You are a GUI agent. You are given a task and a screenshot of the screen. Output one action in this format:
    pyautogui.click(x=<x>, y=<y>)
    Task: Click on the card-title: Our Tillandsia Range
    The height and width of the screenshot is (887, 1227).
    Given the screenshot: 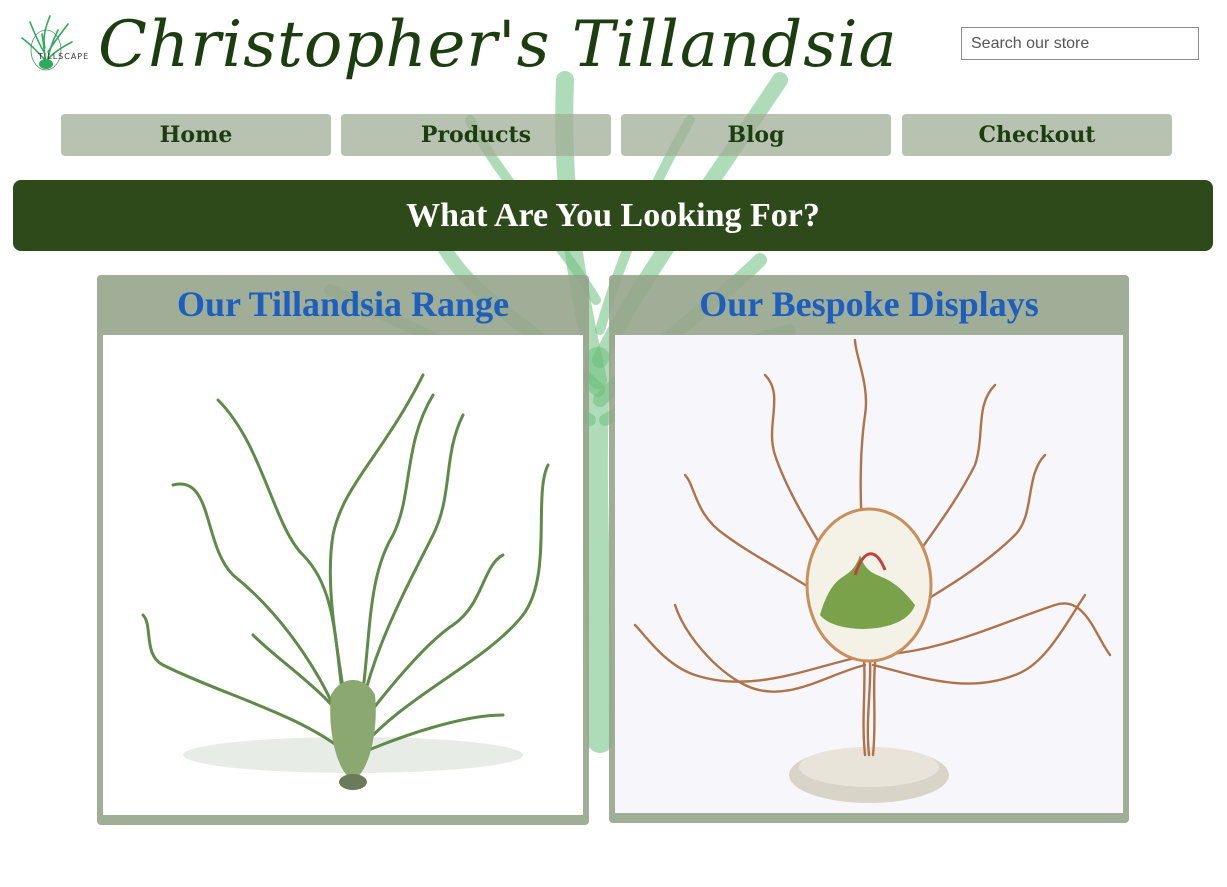 What is the action you would take?
    pyautogui.click(x=343, y=304)
    